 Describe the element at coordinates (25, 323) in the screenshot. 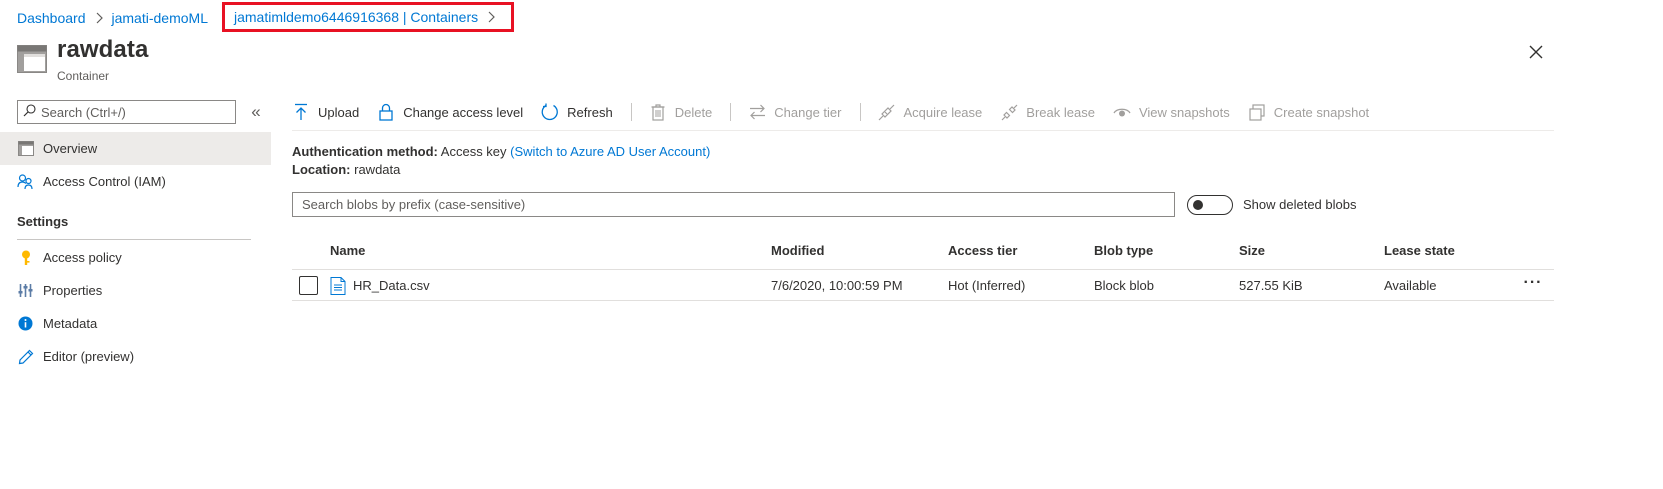

I see `info-icon` at that location.